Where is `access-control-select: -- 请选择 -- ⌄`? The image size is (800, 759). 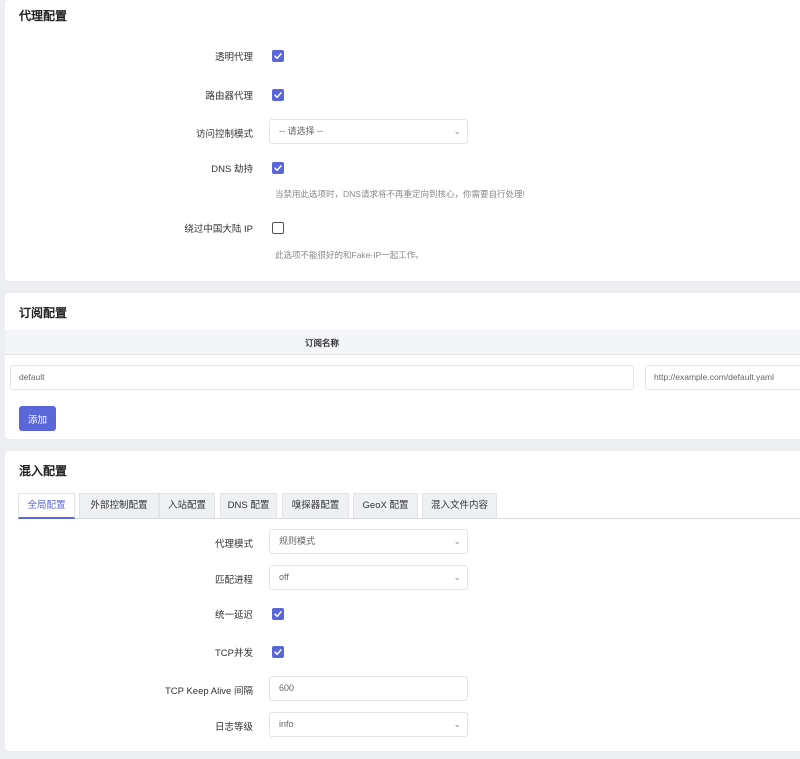 access-control-select: -- 请选择 -- ⌄ is located at coordinates (368, 131).